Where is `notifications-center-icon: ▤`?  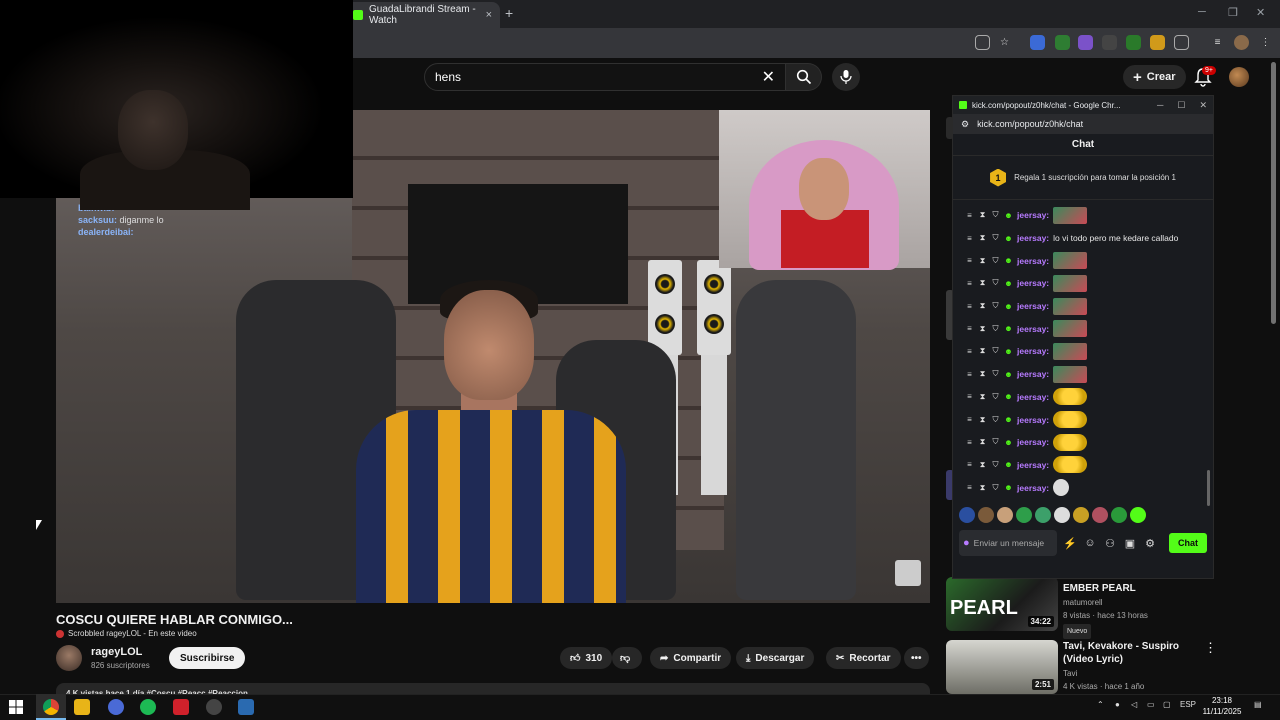
notifications-center-icon: ▤ is located at coordinates (1258, 704).